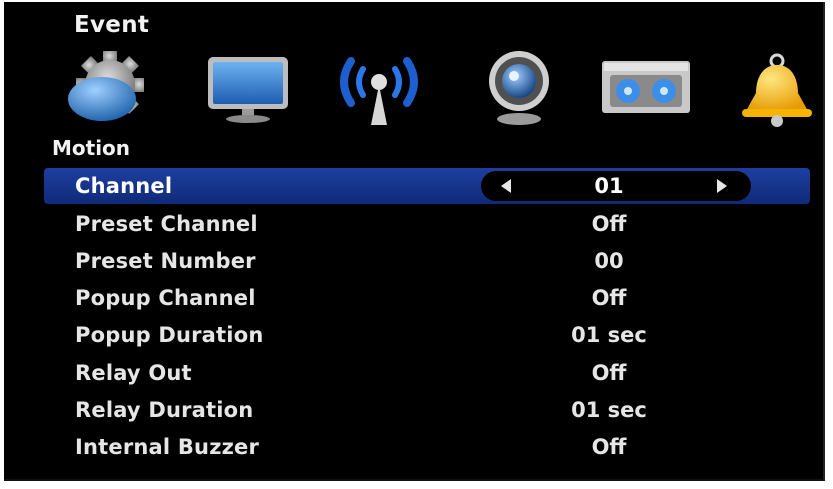 The width and height of the screenshot is (833, 489). I want to click on row-relay-duration: Relay Duration 01 sec, so click(427, 410).